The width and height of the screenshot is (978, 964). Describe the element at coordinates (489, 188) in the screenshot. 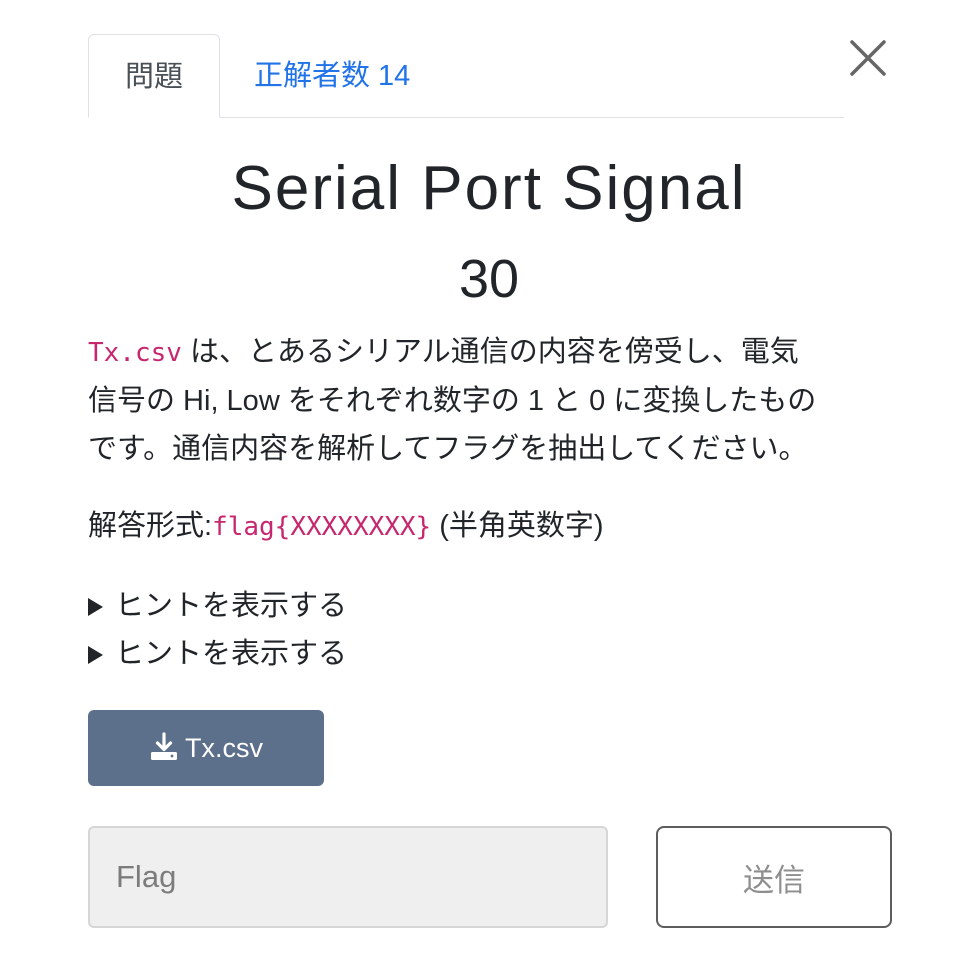

I see `challenge-title: Serial Port Signal` at that location.